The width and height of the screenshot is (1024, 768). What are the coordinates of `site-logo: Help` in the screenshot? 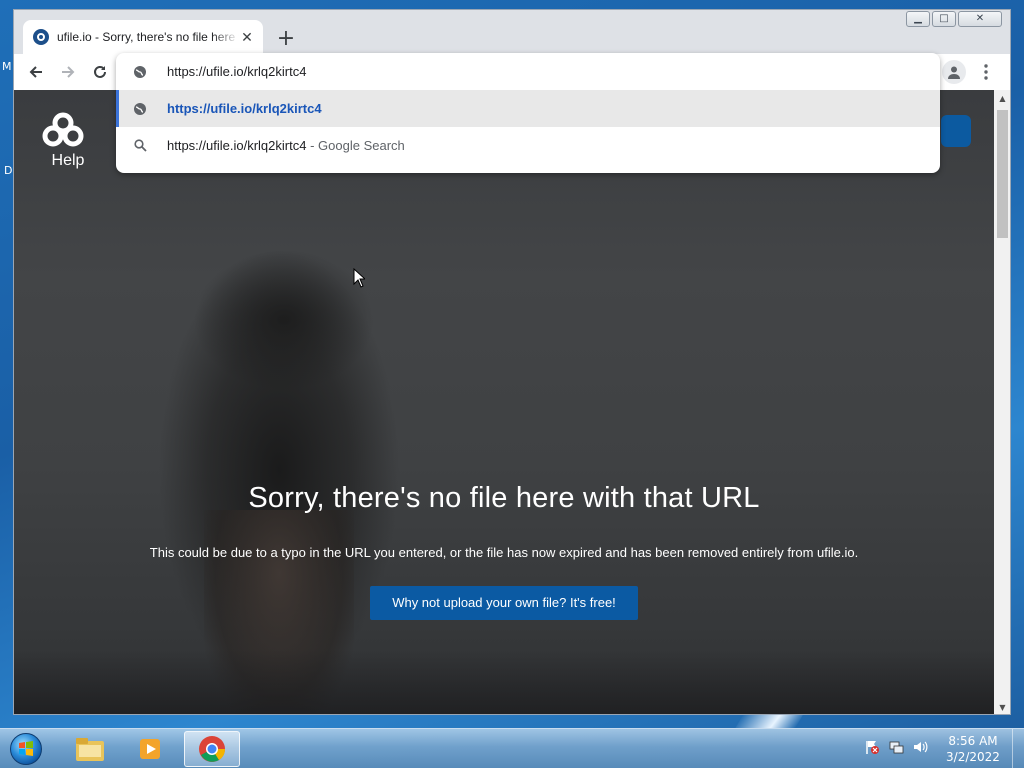 It's located at (62, 142).